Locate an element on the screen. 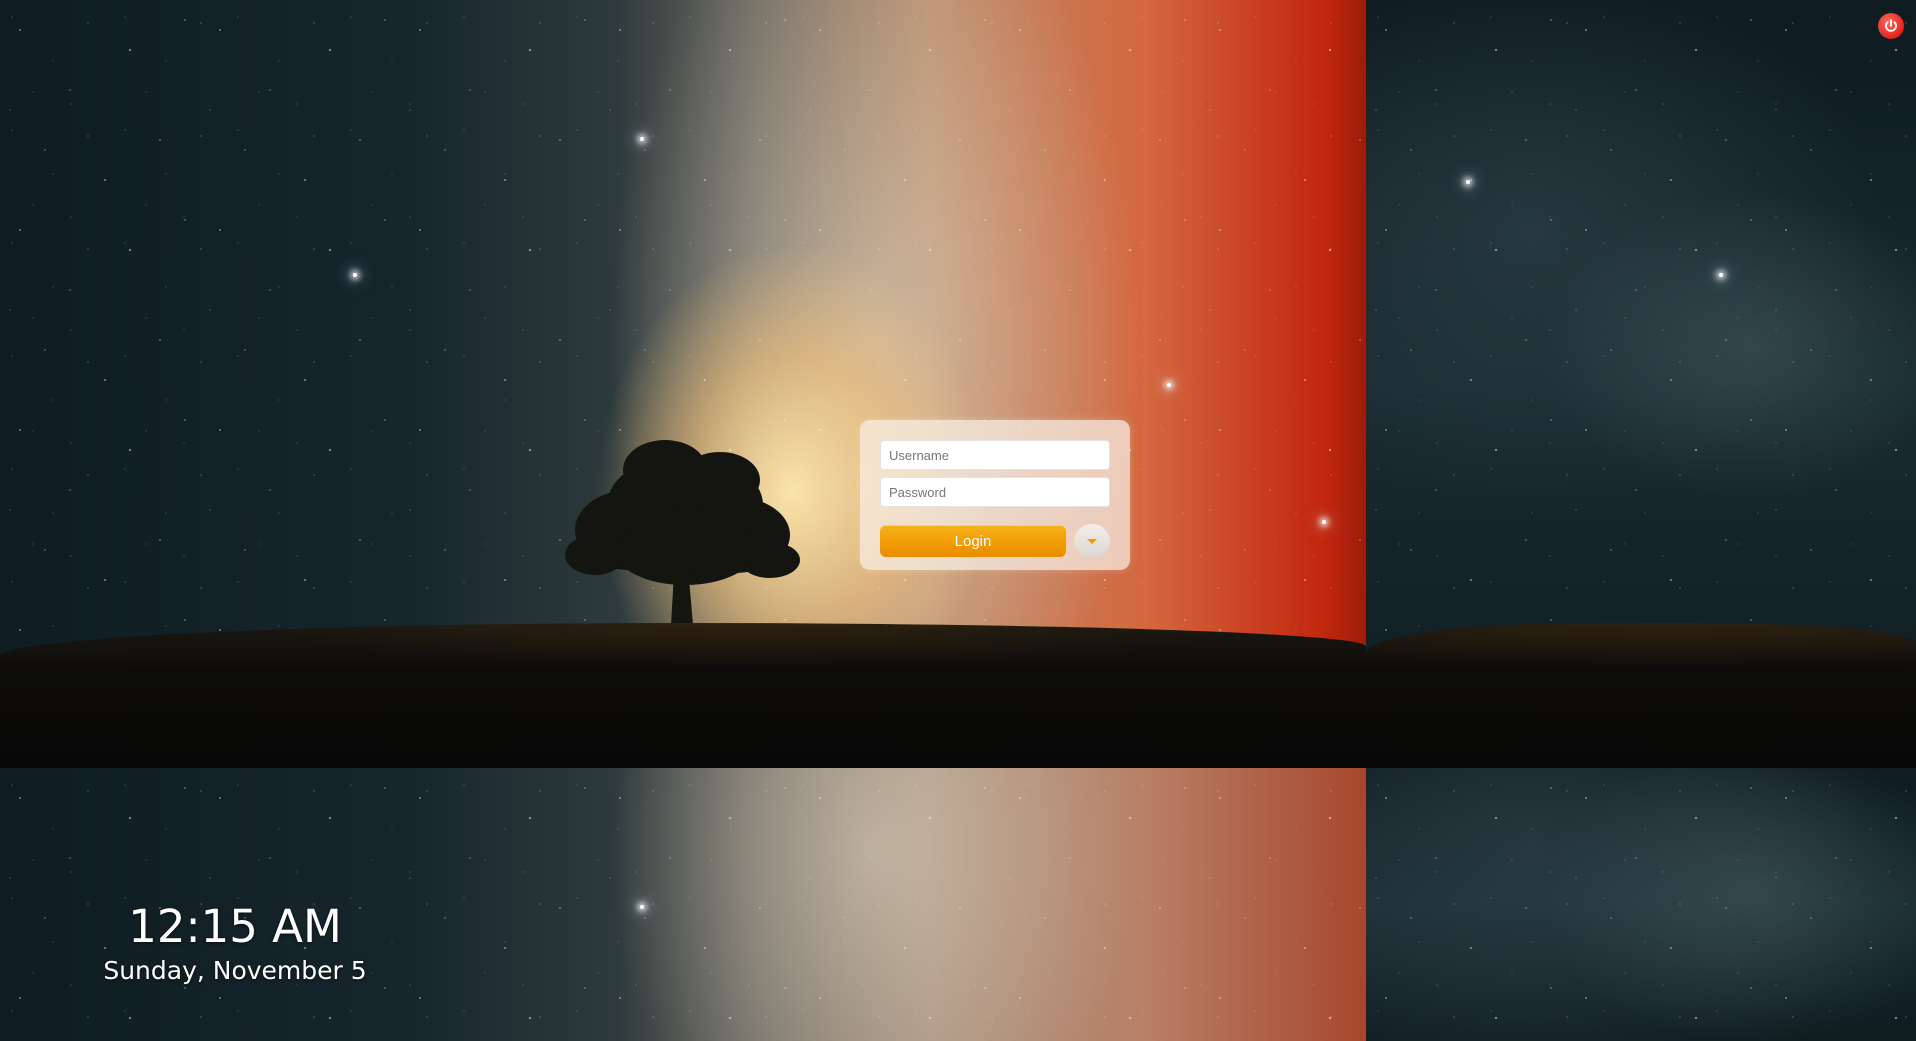 The width and height of the screenshot is (1916, 1041). chevron-down-icon is located at coordinates (1092, 541).